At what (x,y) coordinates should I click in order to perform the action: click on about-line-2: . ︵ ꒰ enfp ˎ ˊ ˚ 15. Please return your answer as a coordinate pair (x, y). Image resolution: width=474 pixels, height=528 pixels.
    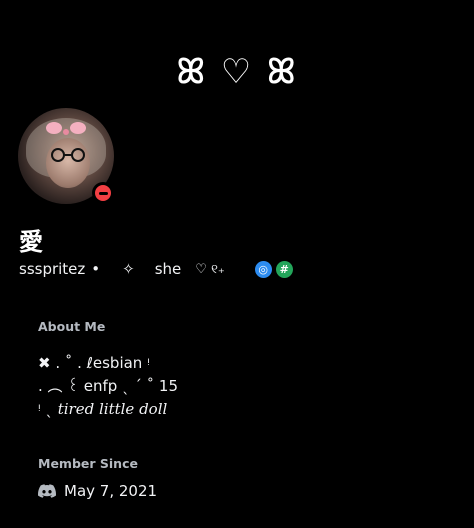
    Looking at the image, I should click on (108, 386).